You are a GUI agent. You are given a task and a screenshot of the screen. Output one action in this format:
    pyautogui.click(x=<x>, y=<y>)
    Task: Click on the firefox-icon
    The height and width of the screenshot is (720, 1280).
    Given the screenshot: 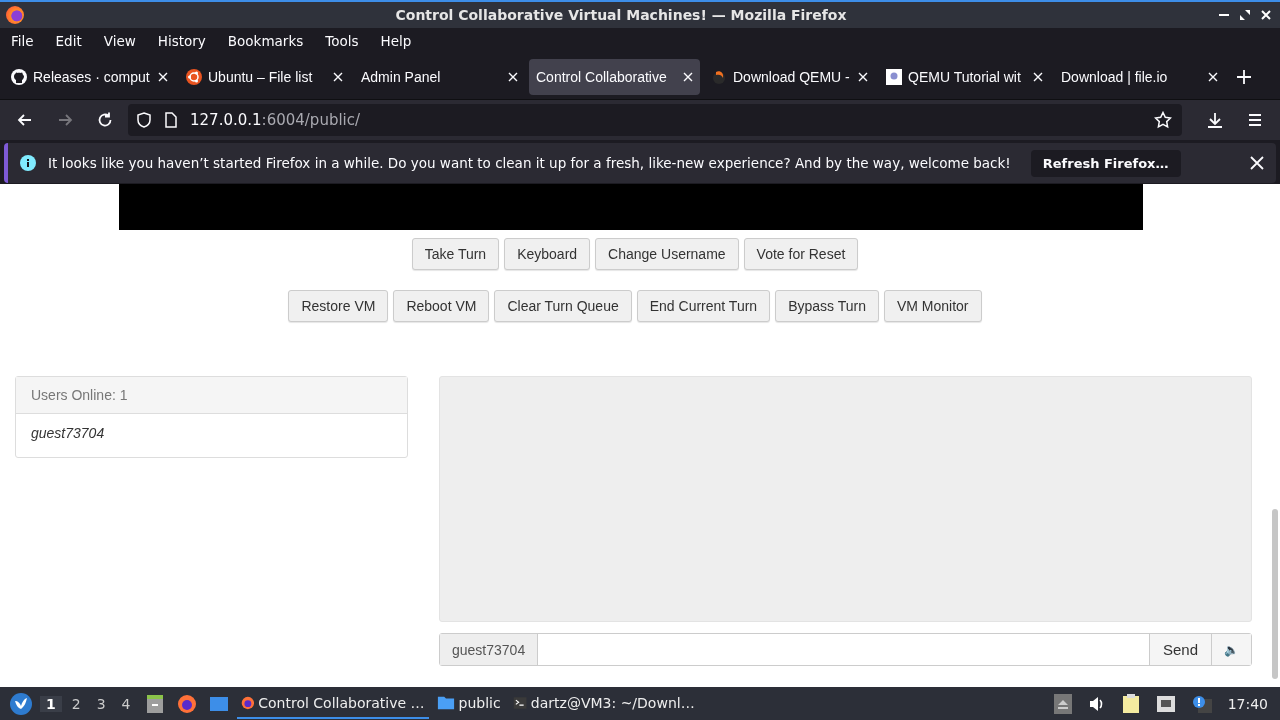 What is the action you would take?
    pyautogui.click(x=186, y=703)
    